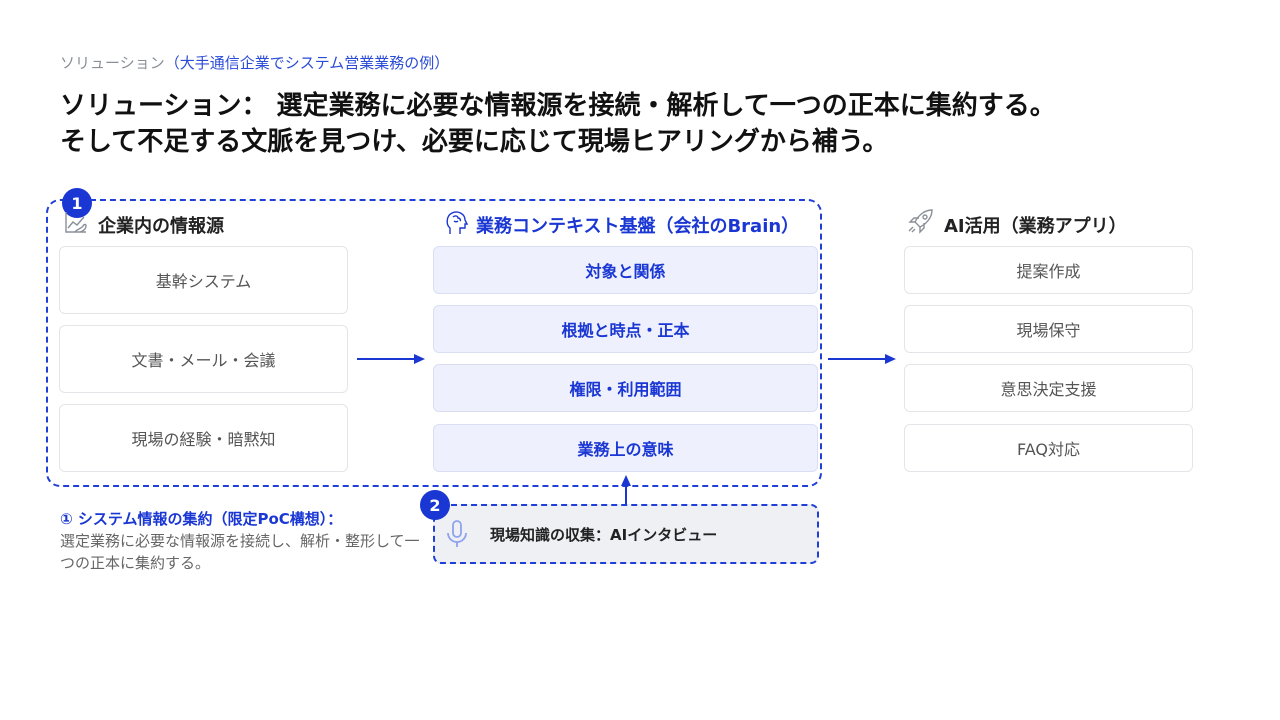  I want to click on note-body: 選定業務に必要な情報源を接続し、解析・整形して一つの正本に集約する。, so click(240, 552).